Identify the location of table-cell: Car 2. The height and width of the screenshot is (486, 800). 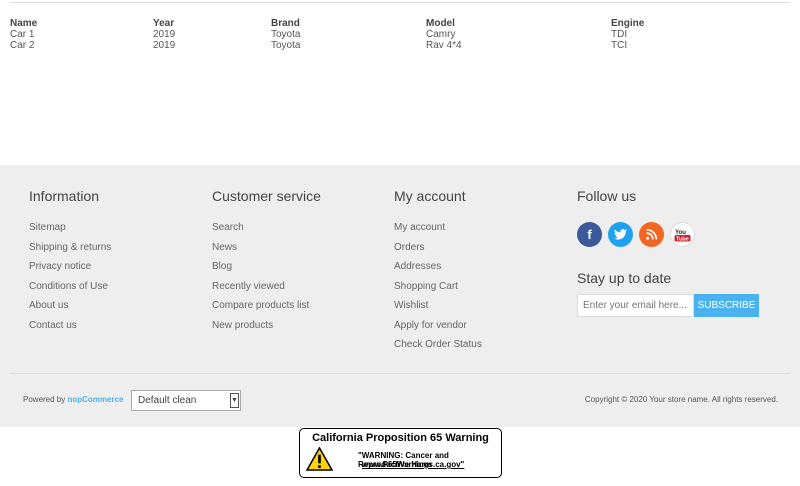
(22, 45).